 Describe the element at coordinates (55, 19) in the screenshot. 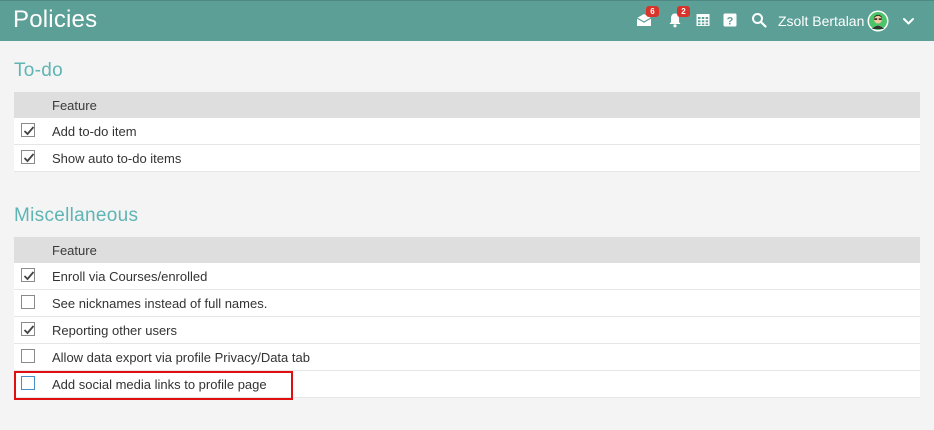

I see `page-title: Policies` at that location.